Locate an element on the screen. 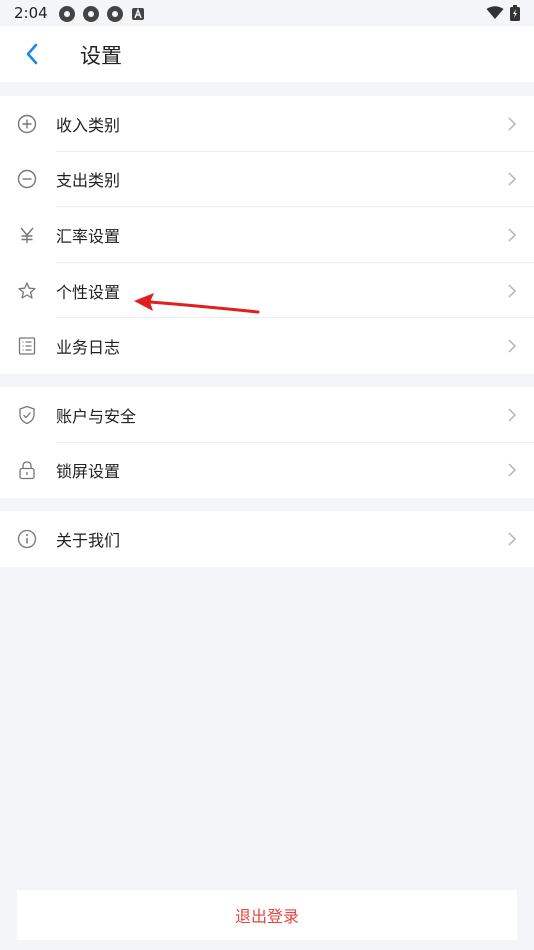  app-bar: 设置 is located at coordinates (267, 54).